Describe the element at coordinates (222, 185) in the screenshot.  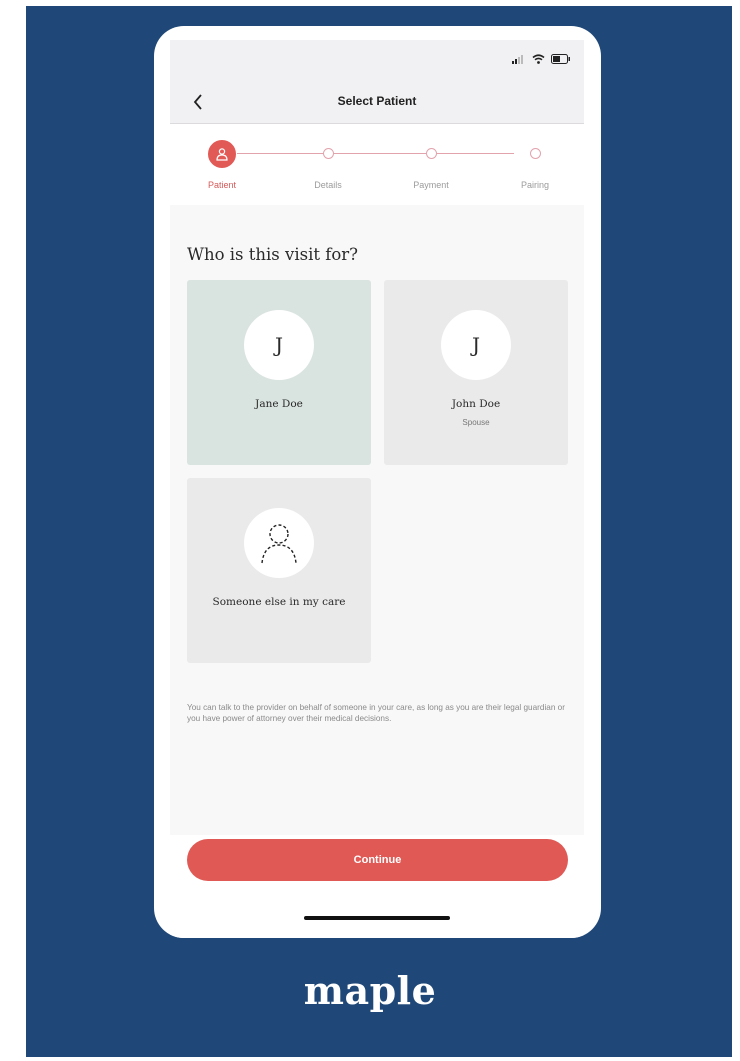
I see `step-patient-label: Patient` at that location.